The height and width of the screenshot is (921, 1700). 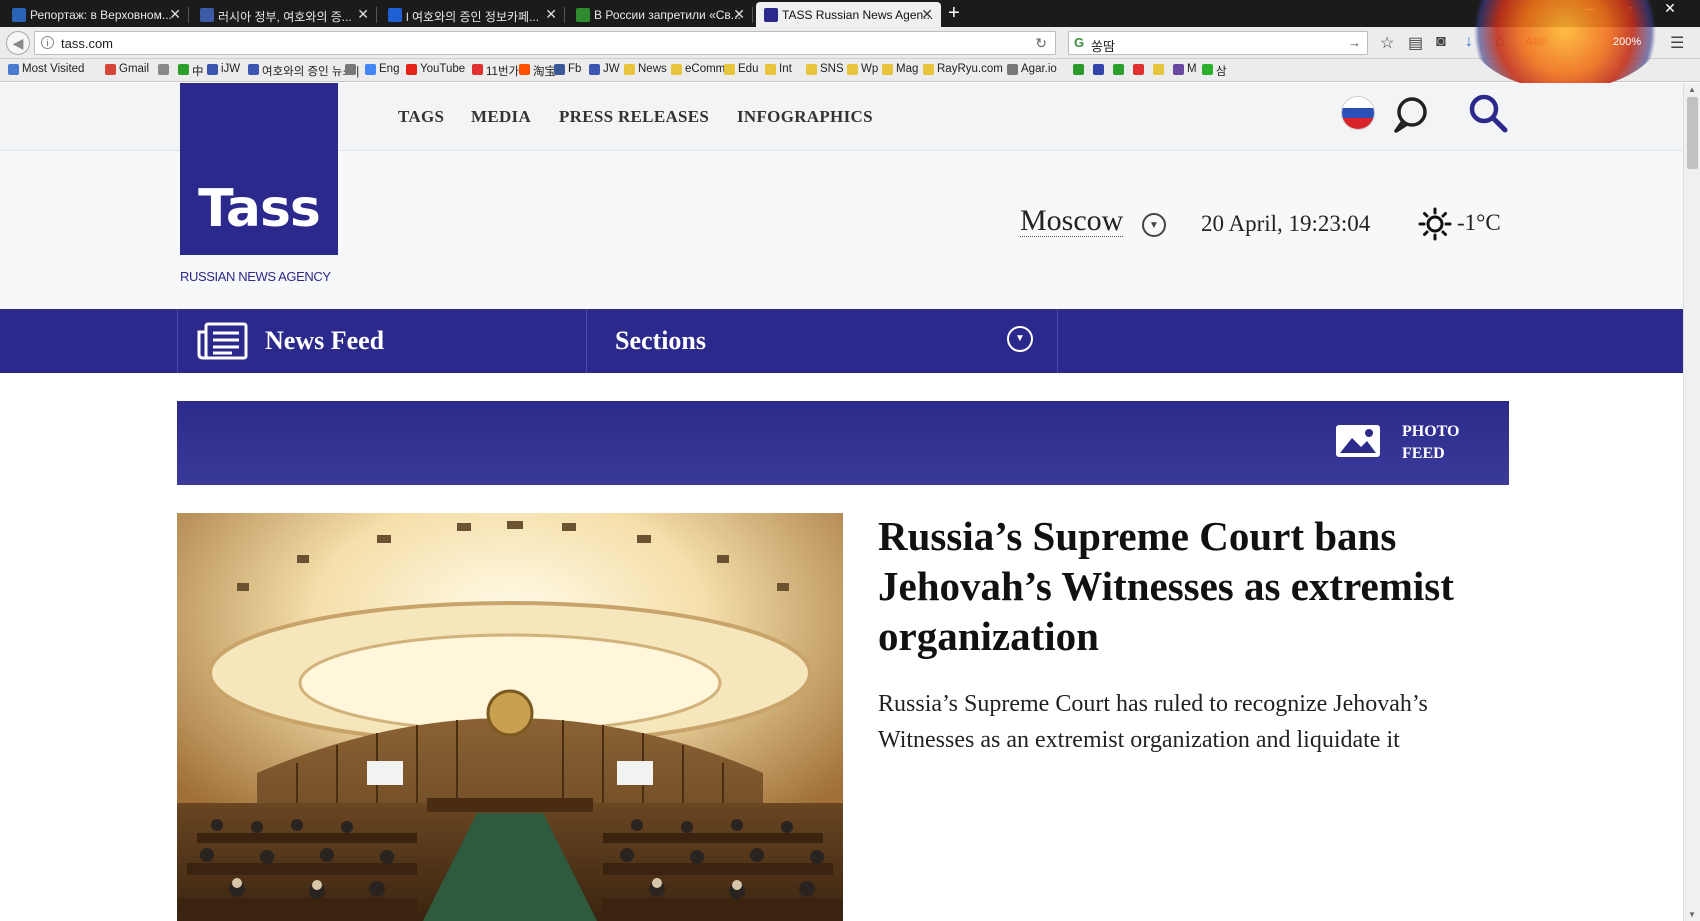 I want to click on reload-icon: ↻, so click(x=1041, y=43).